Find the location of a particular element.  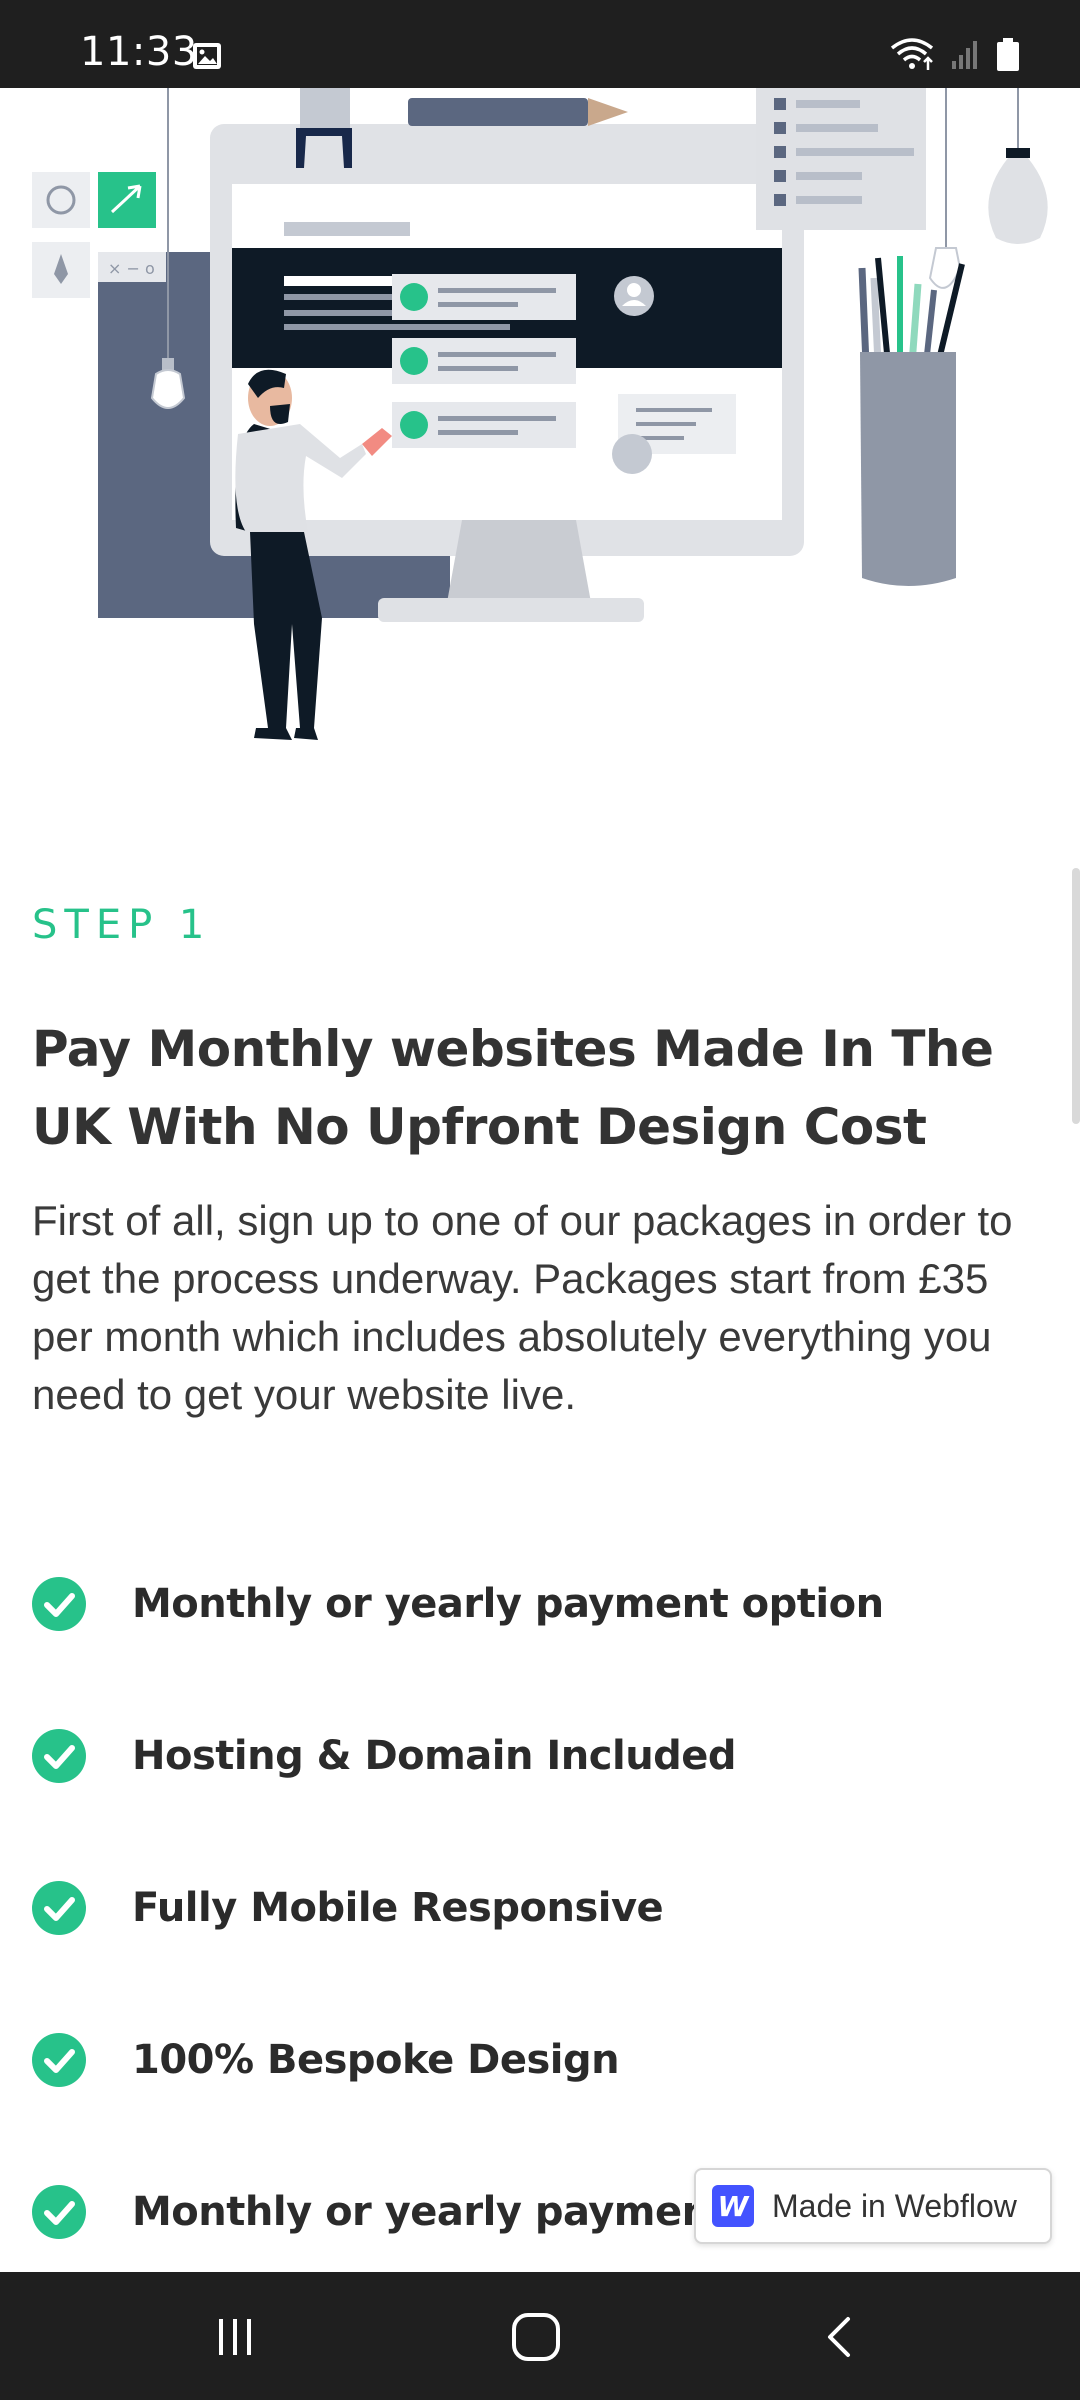

wifi-icon is located at coordinates (912, 57).